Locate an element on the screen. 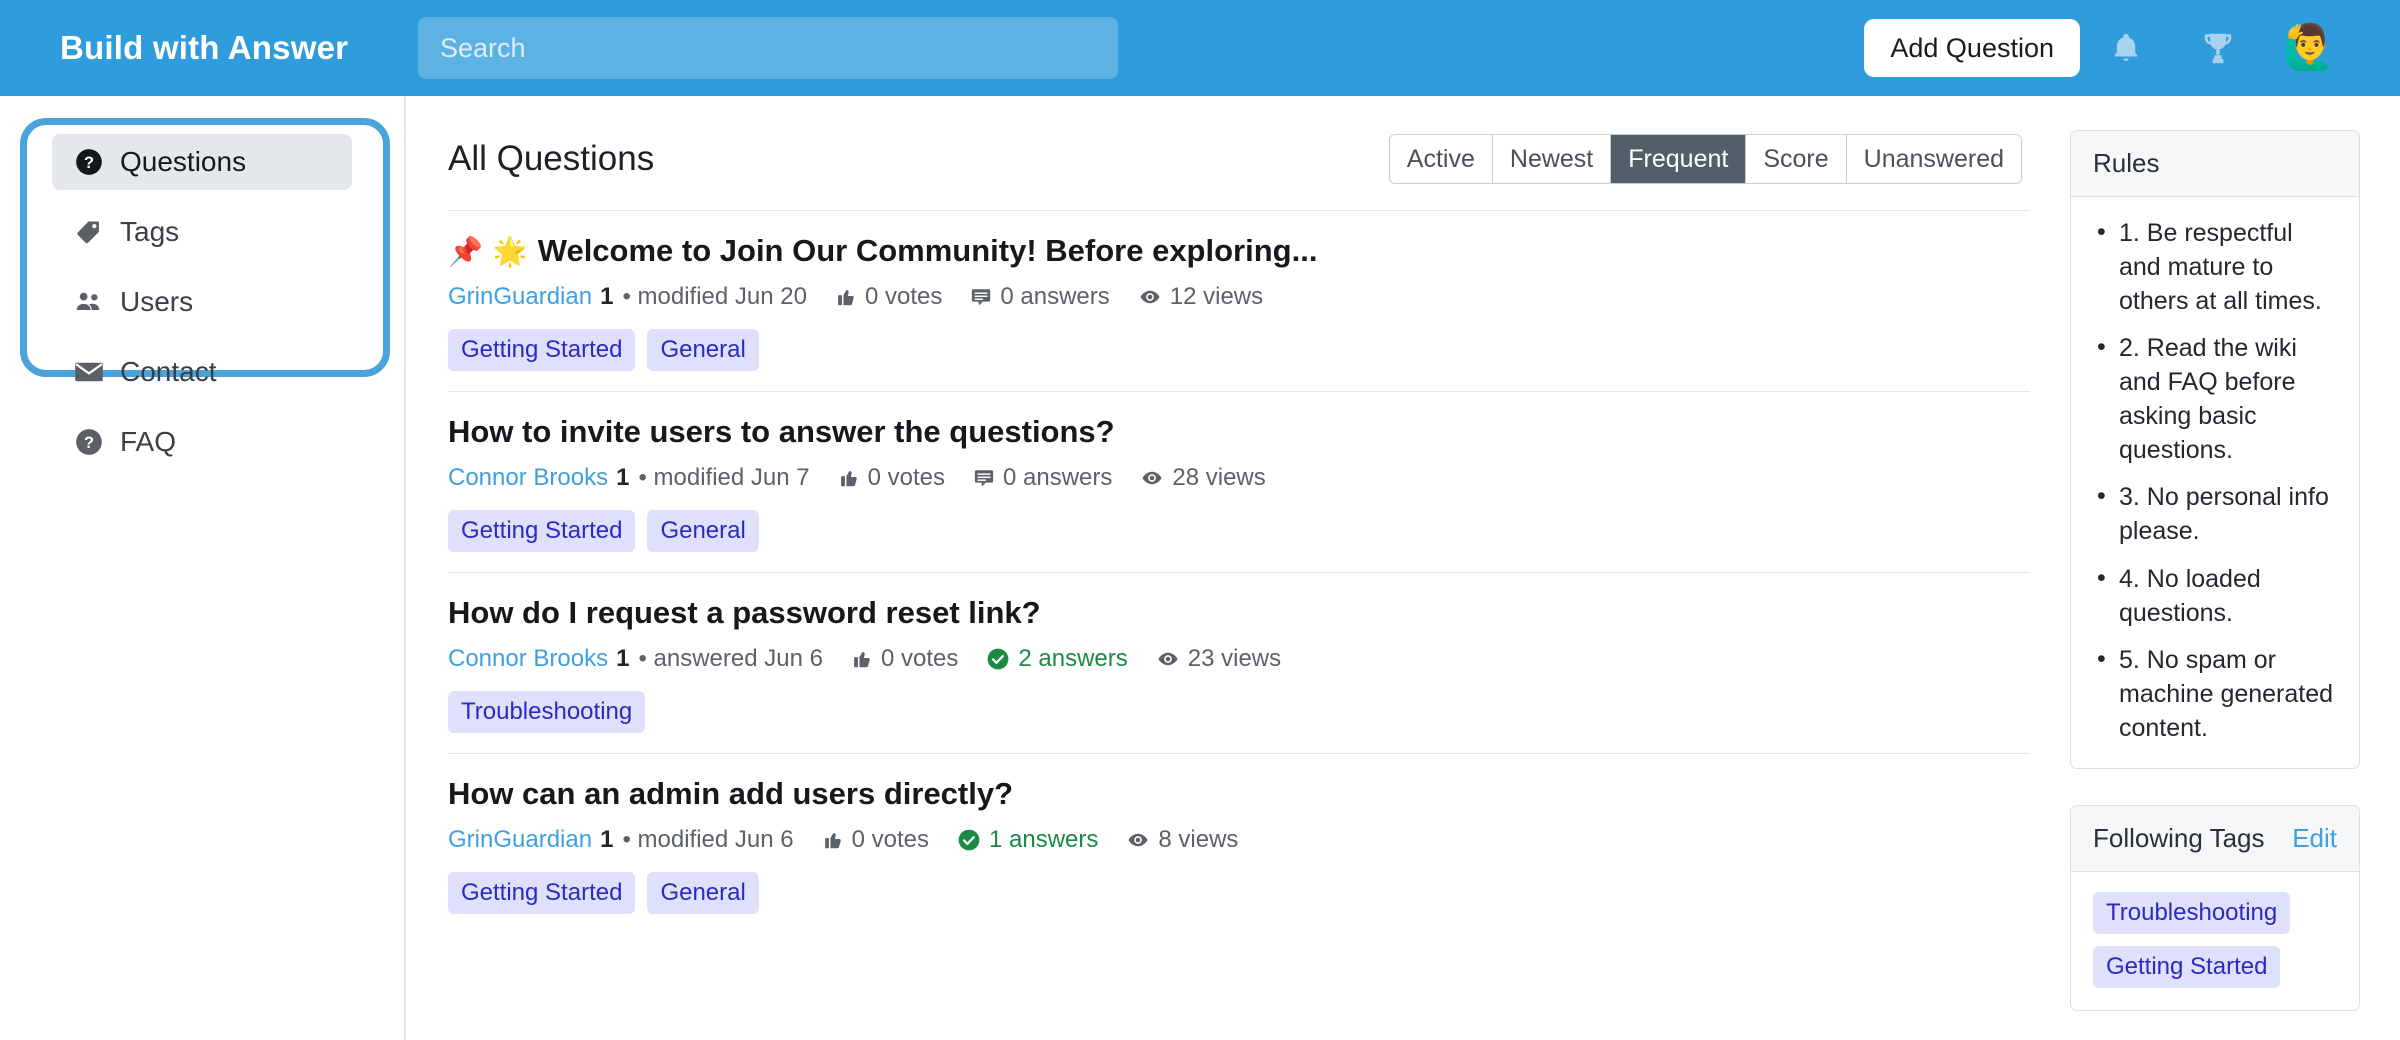 Image resolution: width=2400 pixels, height=1040 pixels. sidebar-item-contact: Contact is located at coordinates (202, 372).